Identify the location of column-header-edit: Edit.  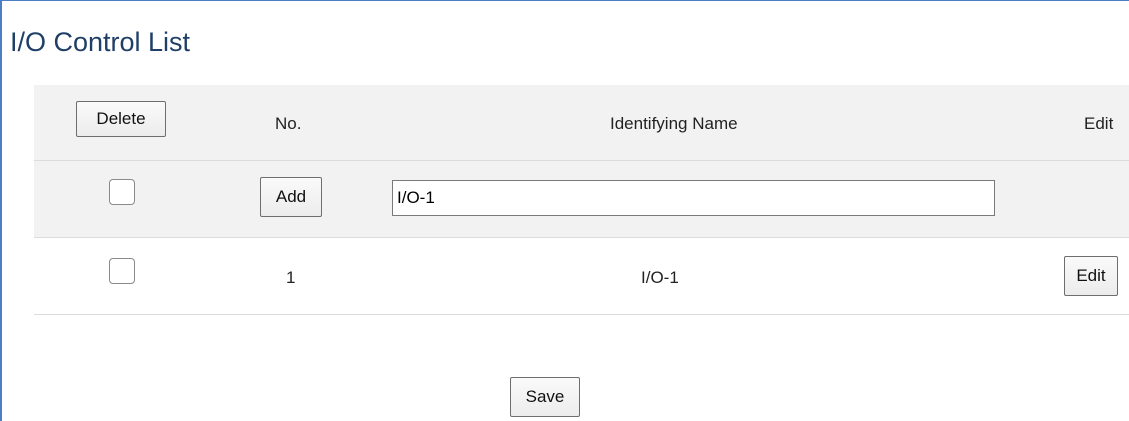
(1099, 123).